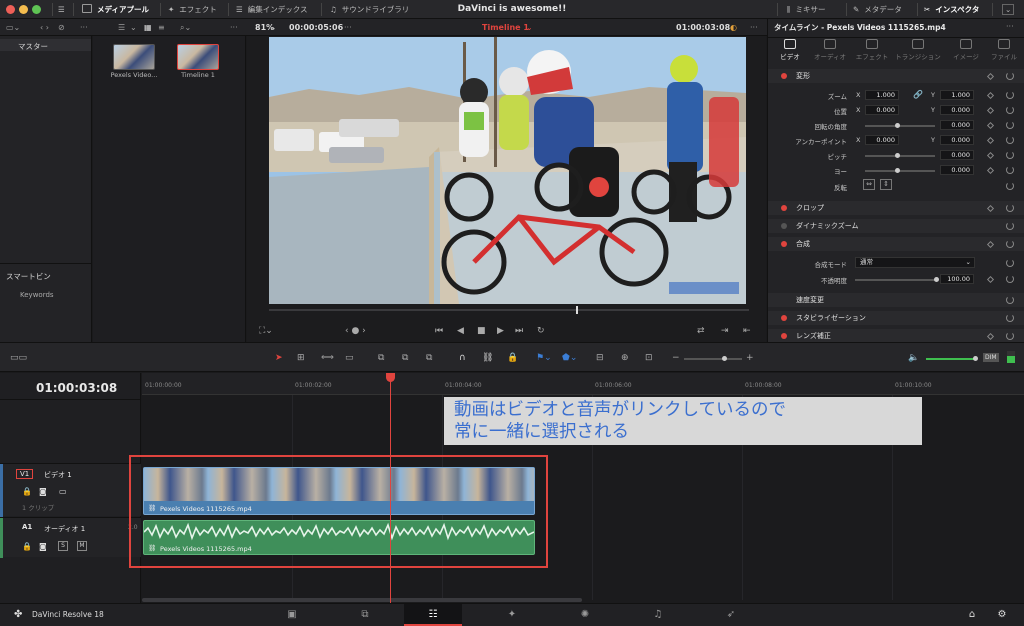 This screenshot has width=1024, height=626. What do you see at coordinates (44, 27) in the screenshot?
I see `back-forward-icon: ‹ ›` at bounding box center [44, 27].